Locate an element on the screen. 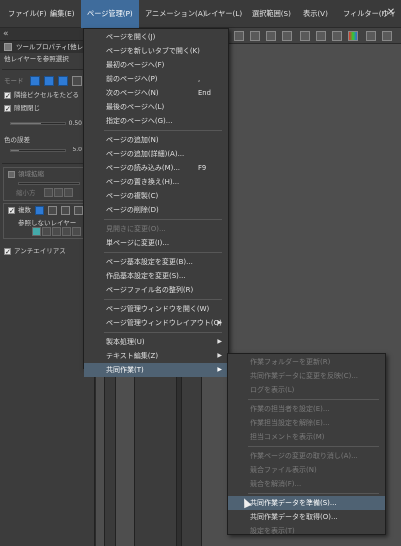 The width and height of the screenshot is (401, 546). mode-new-selection-icon is located at coordinates (34, 81).